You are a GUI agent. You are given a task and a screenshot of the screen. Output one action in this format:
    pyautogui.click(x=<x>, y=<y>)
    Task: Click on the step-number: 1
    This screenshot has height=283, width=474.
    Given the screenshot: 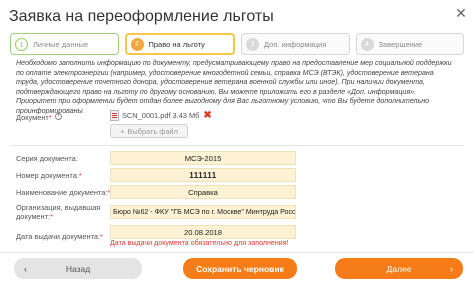 What is the action you would take?
    pyautogui.click(x=21, y=44)
    